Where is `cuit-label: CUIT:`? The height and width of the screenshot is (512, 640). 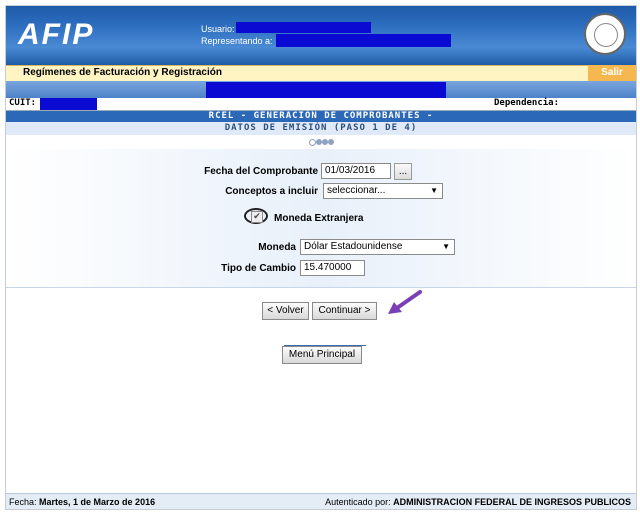 cuit-label: CUIT: is located at coordinates (23, 103).